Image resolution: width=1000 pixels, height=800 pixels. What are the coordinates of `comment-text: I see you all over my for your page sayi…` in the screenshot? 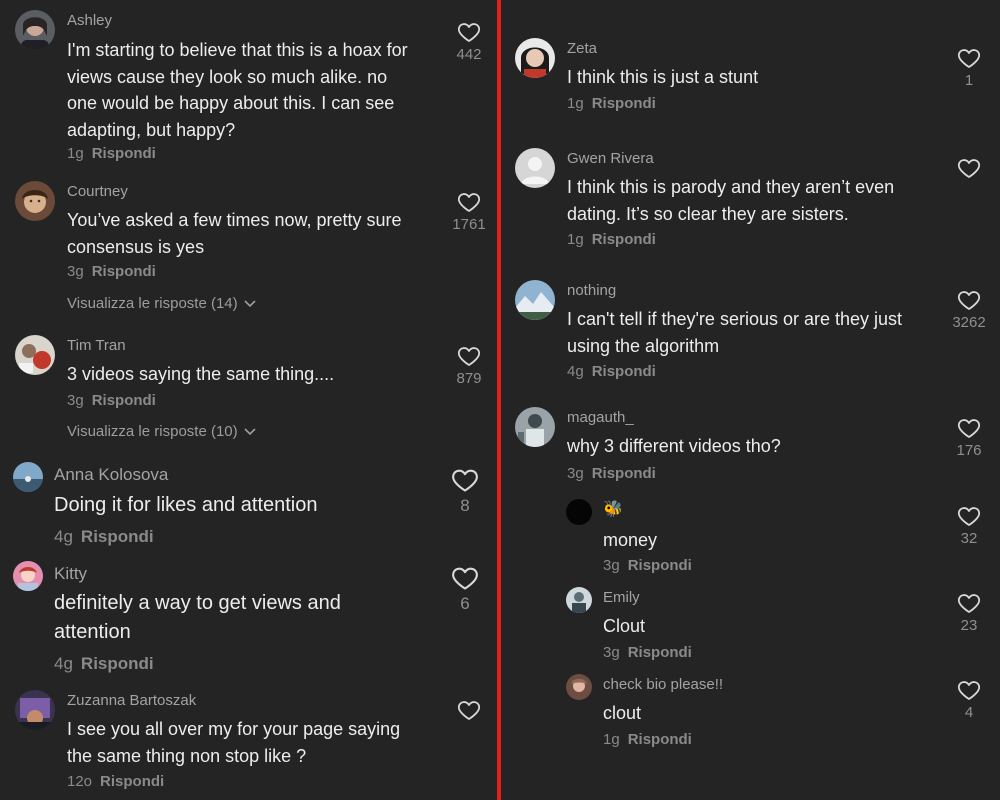 It's located at (234, 742).